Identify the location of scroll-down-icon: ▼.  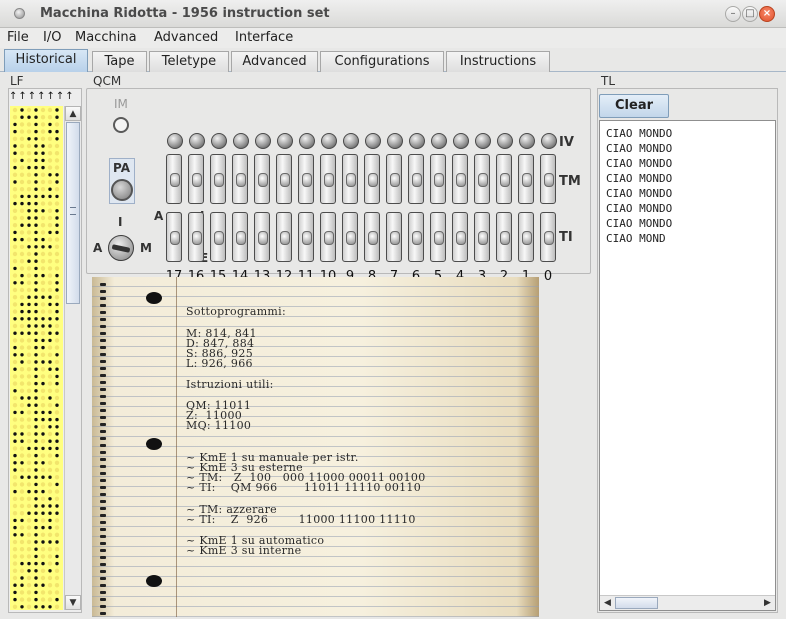
(73, 602).